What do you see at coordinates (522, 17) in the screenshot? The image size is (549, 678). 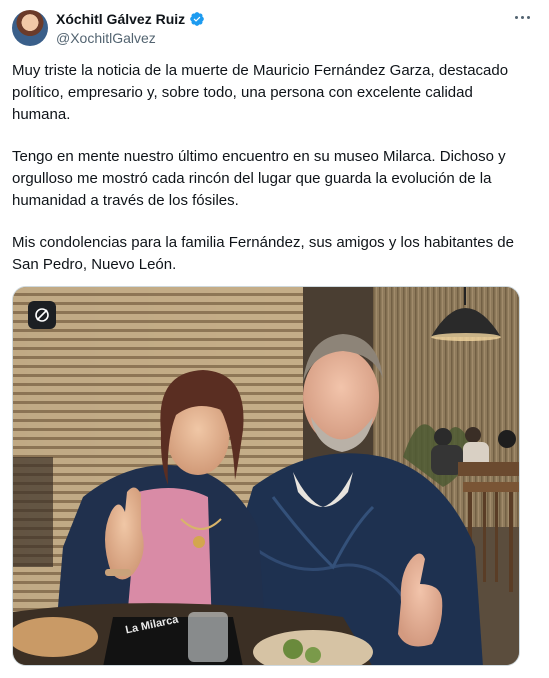 I see `more-options-icon` at bounding box center [522, 17].